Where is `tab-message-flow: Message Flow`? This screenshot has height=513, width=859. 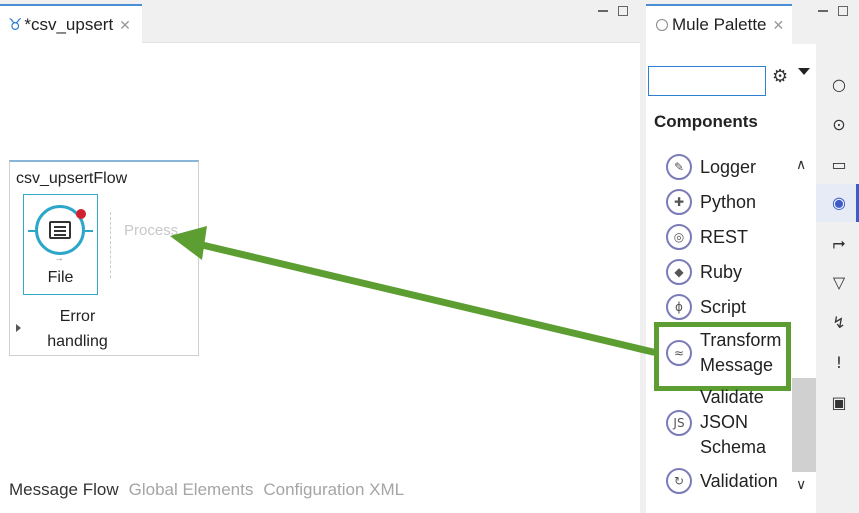
tab-message-flow: Message Flow is located at coordinates (64, 490).